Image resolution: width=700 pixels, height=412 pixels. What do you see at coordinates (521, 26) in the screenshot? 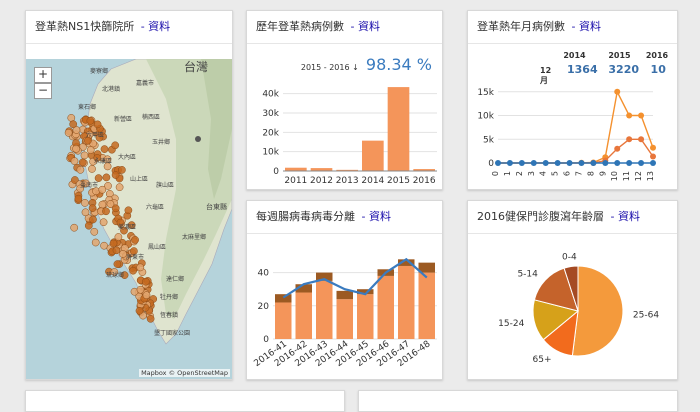
I see `monthly-card-title: 登革熱年月病例數` at bounding box center [521, 26].